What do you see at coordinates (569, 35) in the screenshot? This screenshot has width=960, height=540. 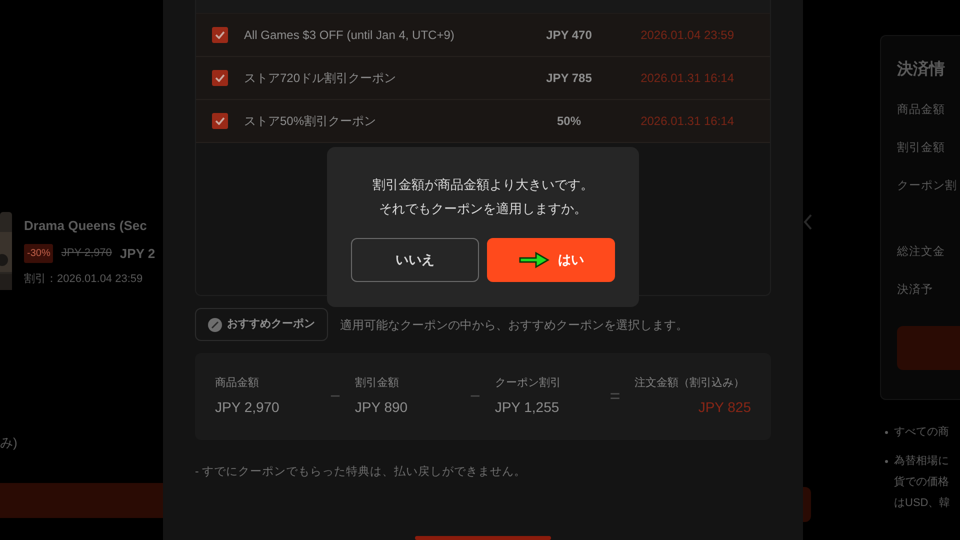 I see `coupon-value: JPY 470` at bounding box center [569, 35].